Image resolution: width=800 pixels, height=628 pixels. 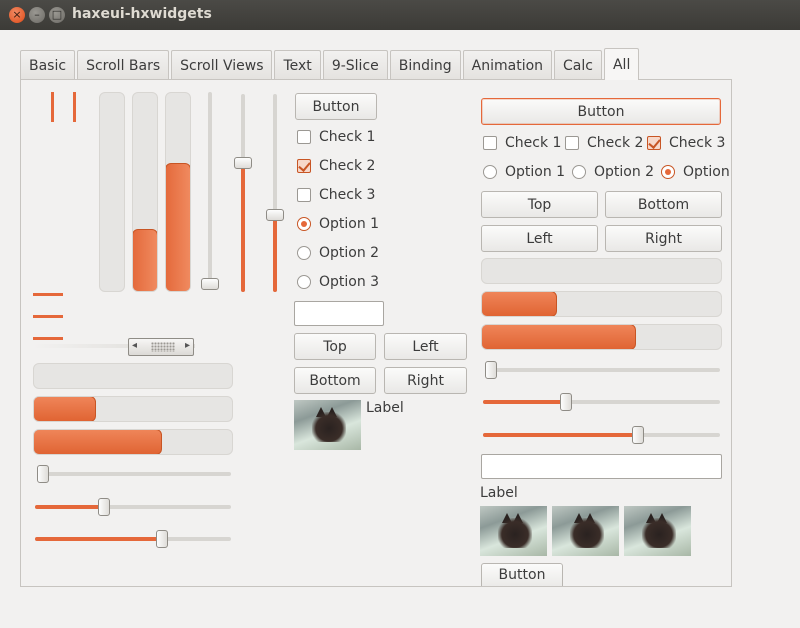 I want to click on maximize-icon: □, so click(x=57, y=14).